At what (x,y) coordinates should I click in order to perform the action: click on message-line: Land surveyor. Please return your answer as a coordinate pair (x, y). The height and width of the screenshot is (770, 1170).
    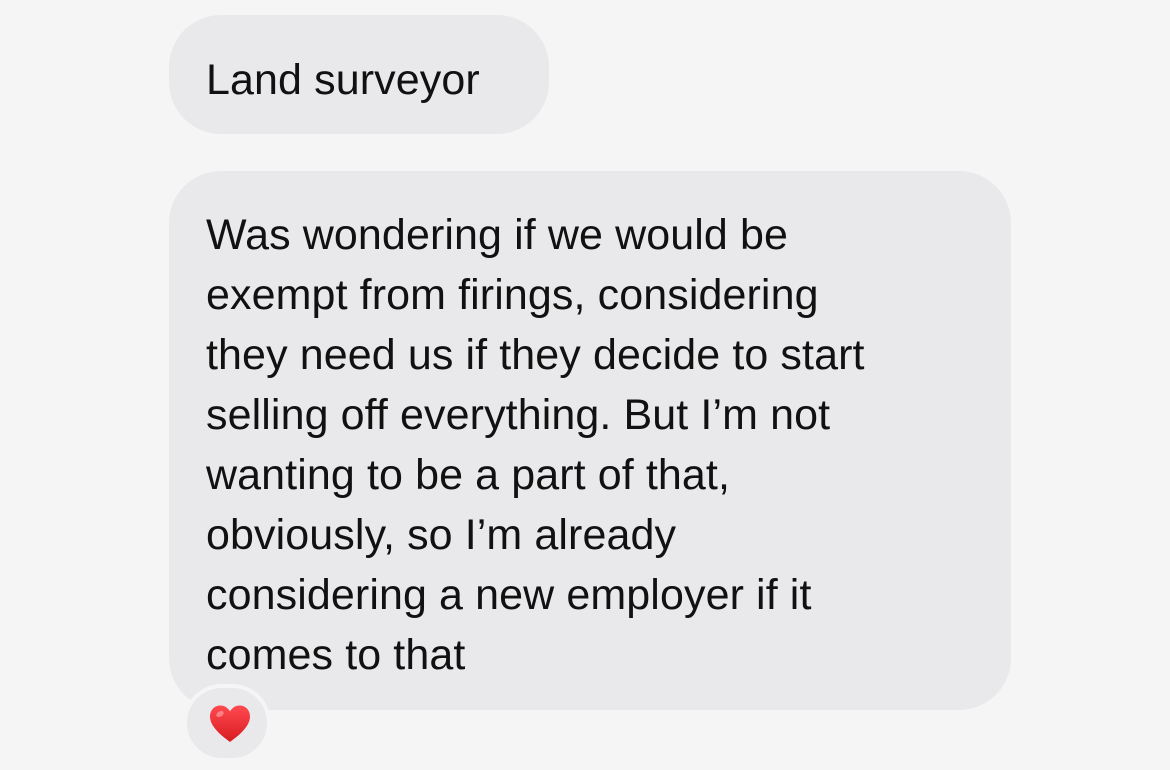
    Looking at the image, I should click on (343, 80).